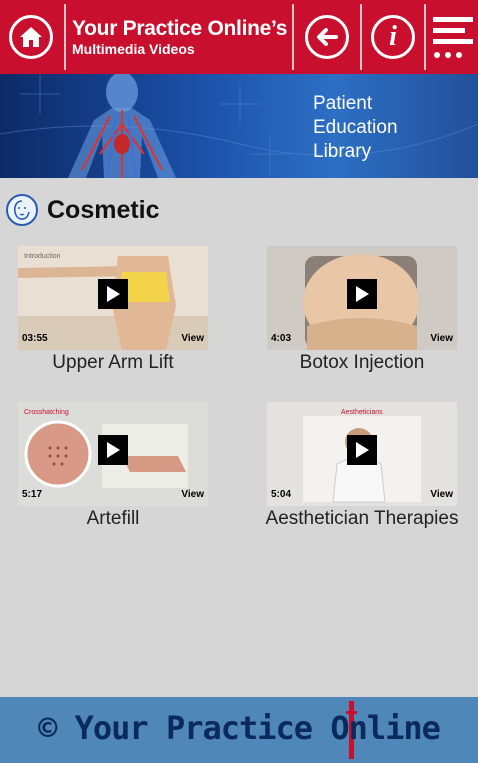 Image resolution: width=478 pixels, height=763 pixels. Describe the element at coordinates (343, 103) in the screenshot. I see `banner-line-1: Patient` at that location.